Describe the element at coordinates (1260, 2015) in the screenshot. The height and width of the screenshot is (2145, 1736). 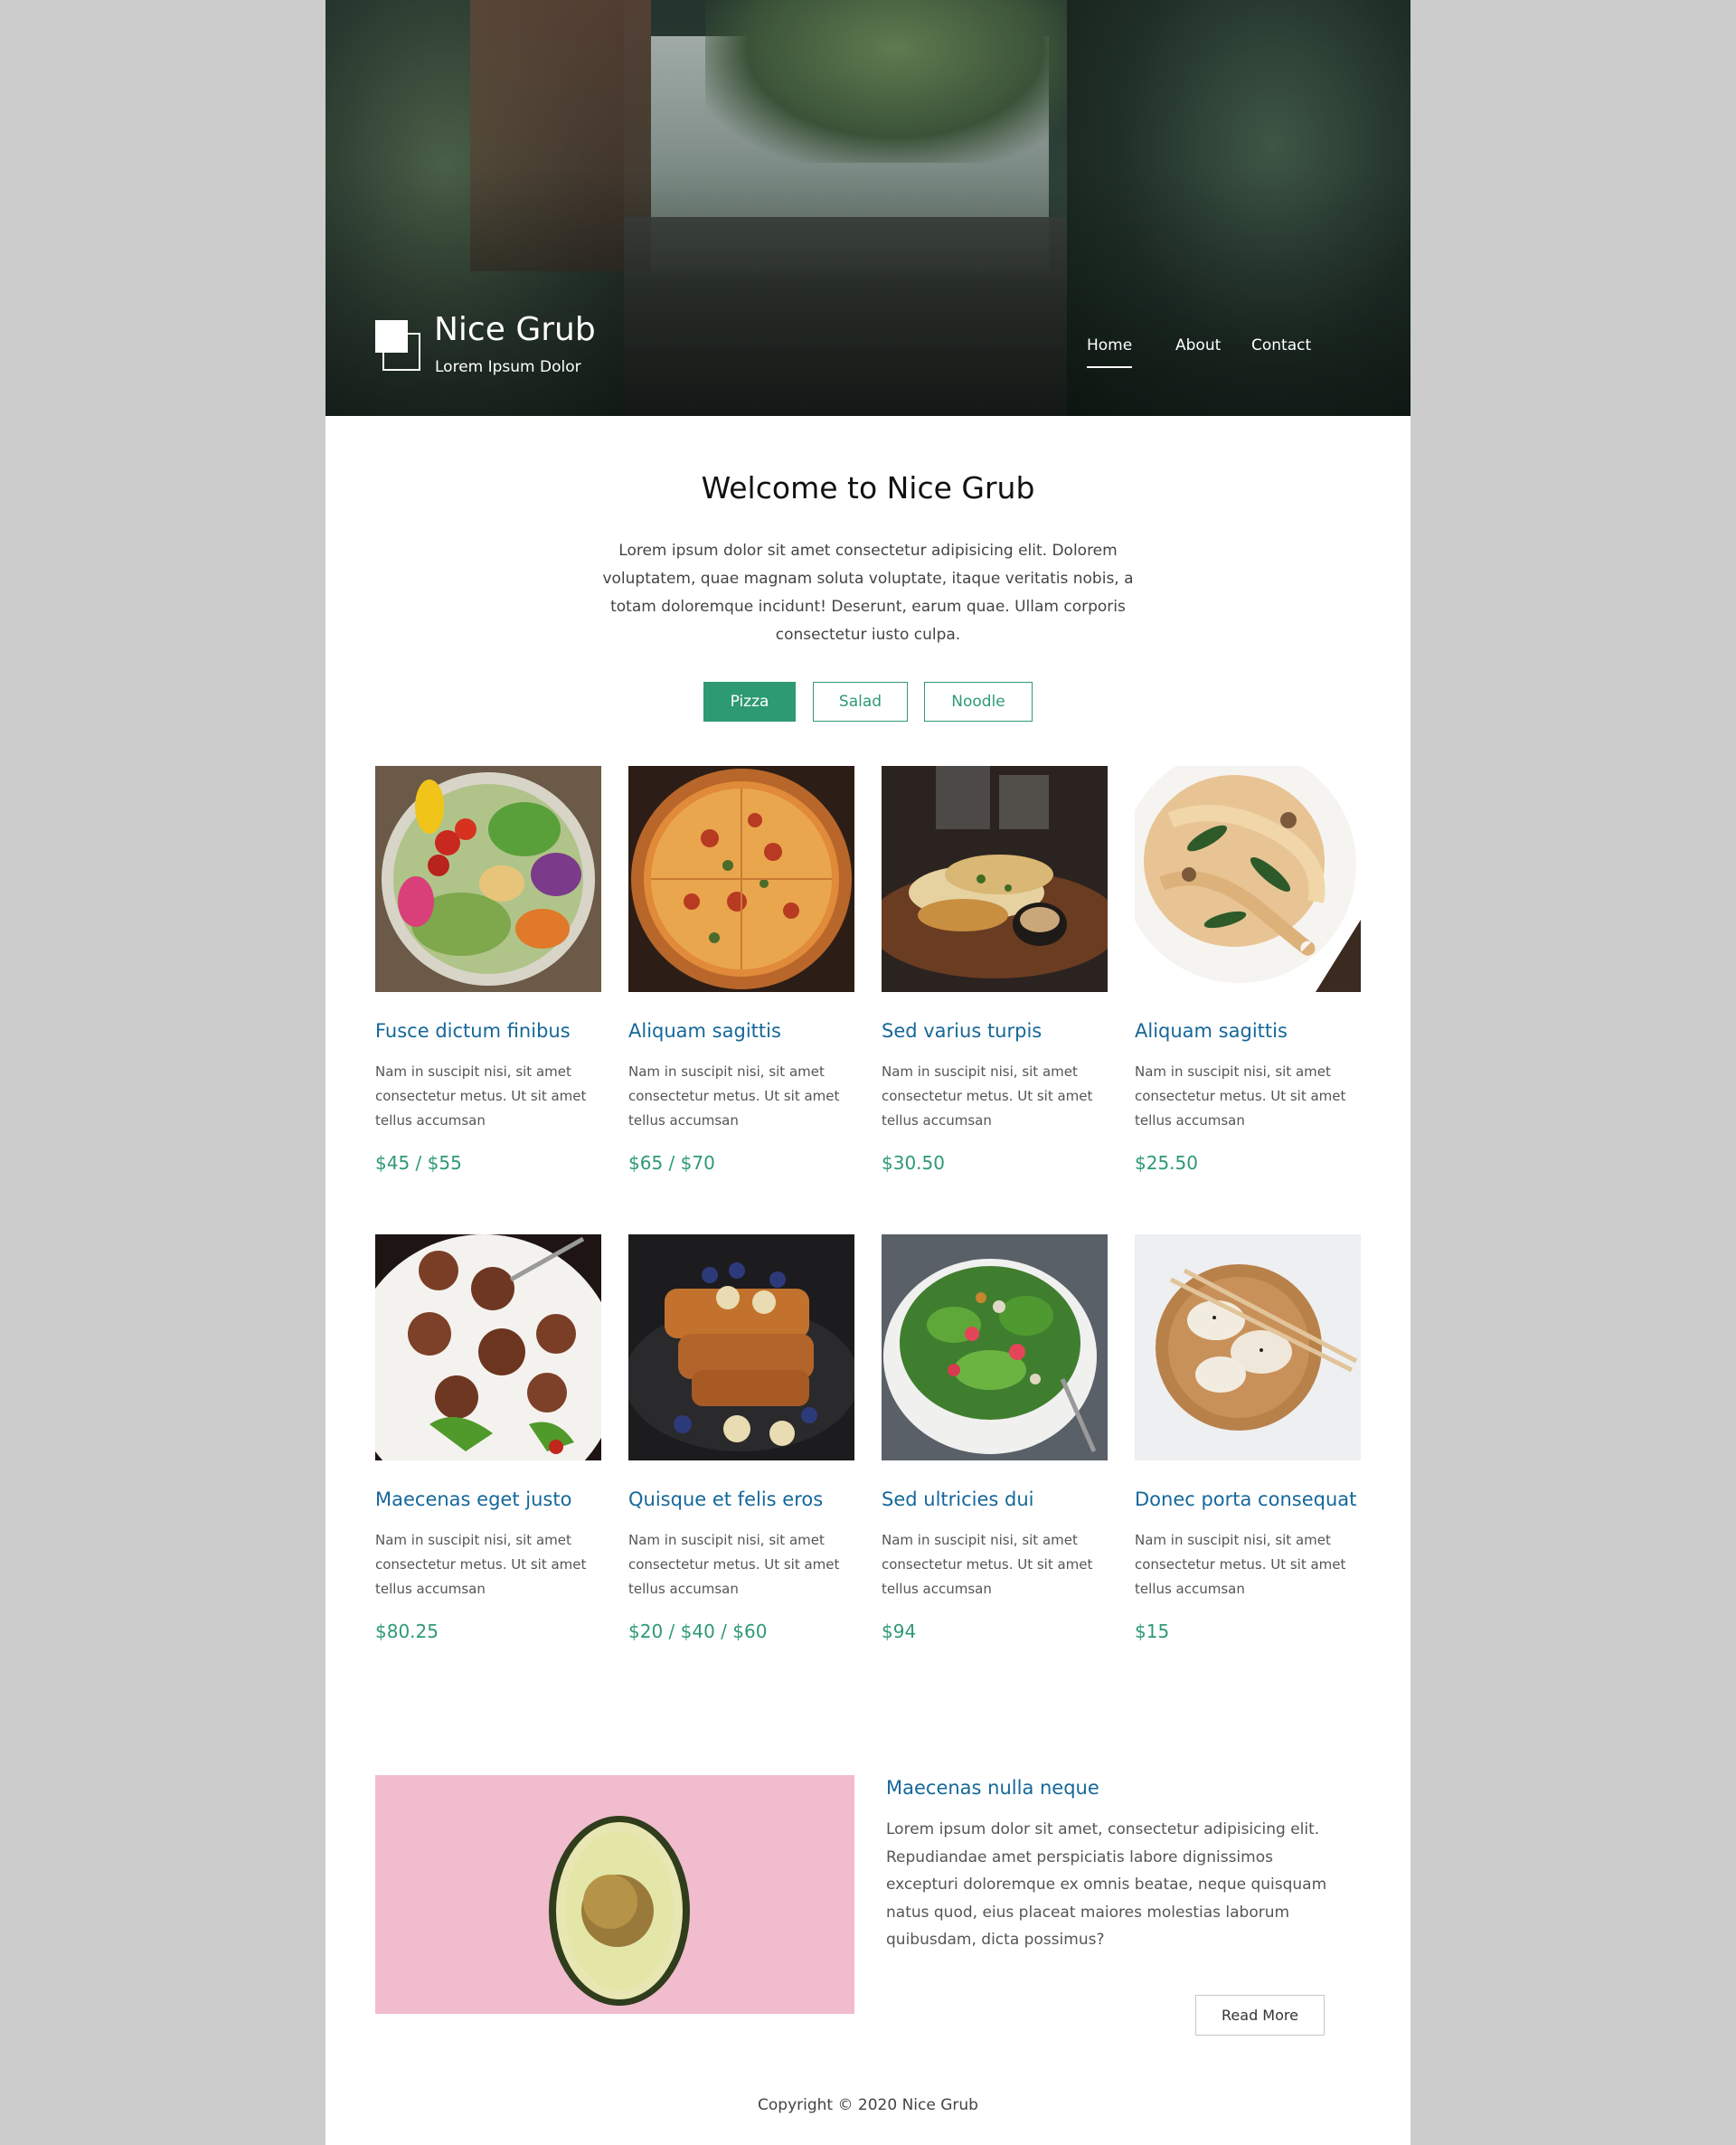
I see `read-more-button: Read More` at that location.